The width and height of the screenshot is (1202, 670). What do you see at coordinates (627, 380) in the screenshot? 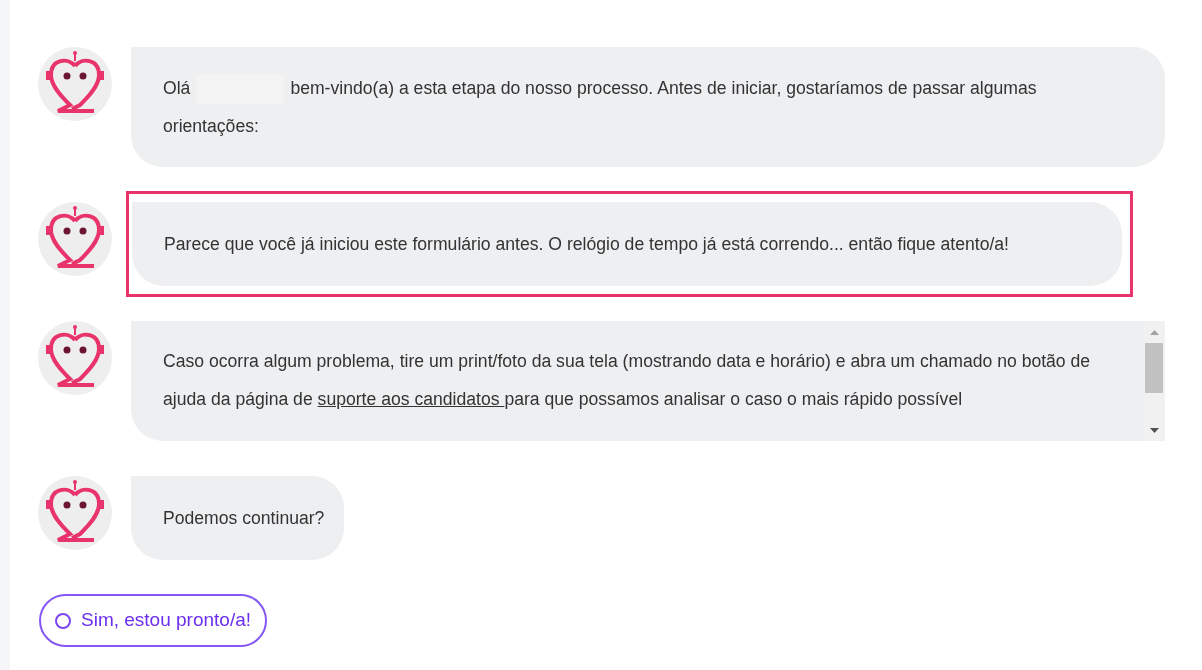
I see `message-text: Caso ocorra algum problema, tire um print/foto da sua tela (mostrando data e horário) e abra um chamado no botão de ajuda da página de suporte aos candidatos para que possamos analisar o caso o mais rápido possível` at bounding box center [627, 380].